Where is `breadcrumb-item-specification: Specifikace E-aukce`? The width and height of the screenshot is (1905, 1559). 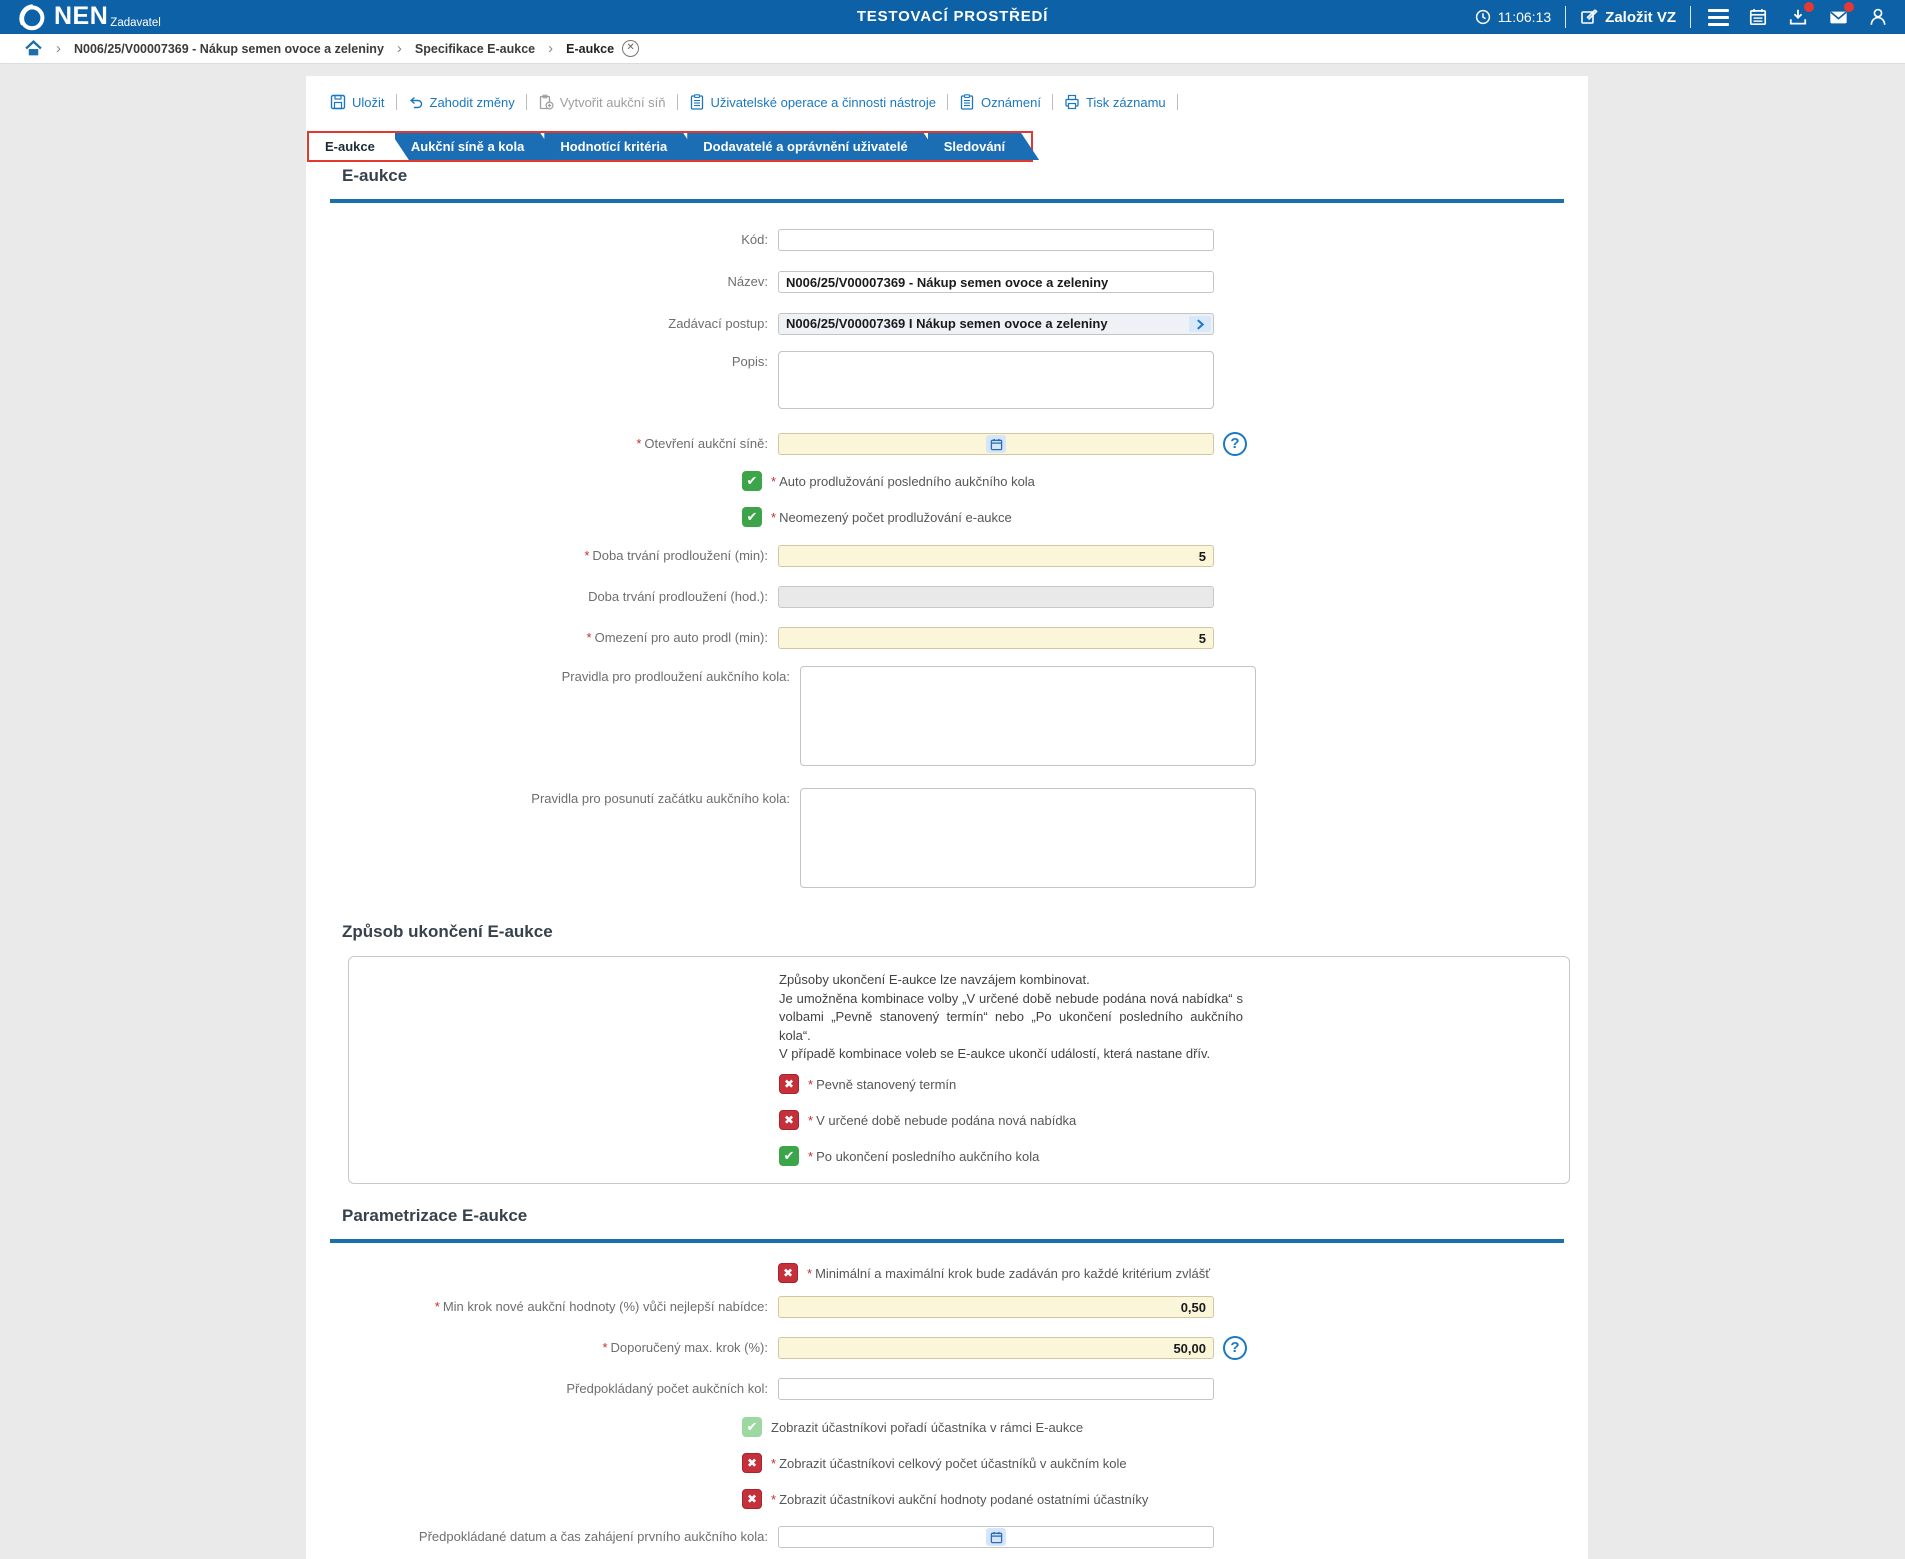
breadcrumb-item-specification: Specifikace E-aukce is located at coordinates (475, 49).